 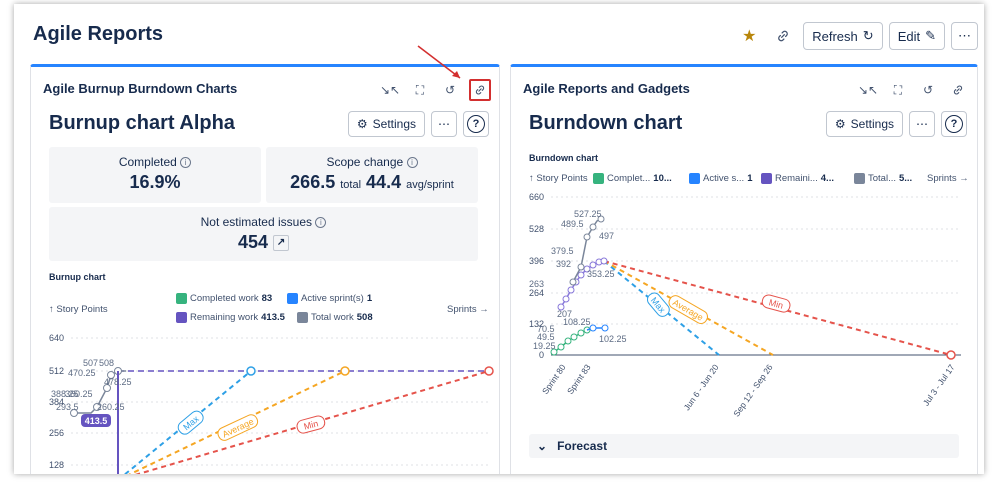 What do you see at coordinates (106, 363) in the screenshot?
I see `point-label: 508` at bounding box center [106, 363].